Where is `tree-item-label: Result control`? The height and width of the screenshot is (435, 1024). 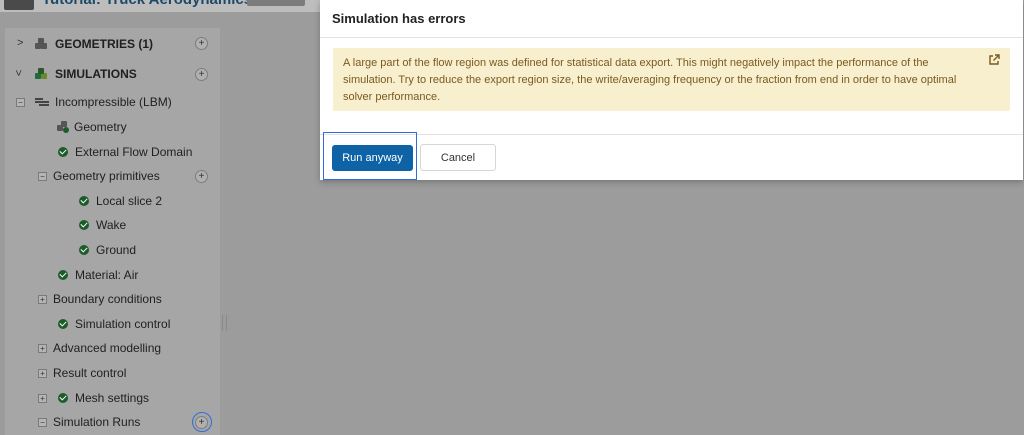
tree-item-label: Result control is located at coordinates (90, 373).